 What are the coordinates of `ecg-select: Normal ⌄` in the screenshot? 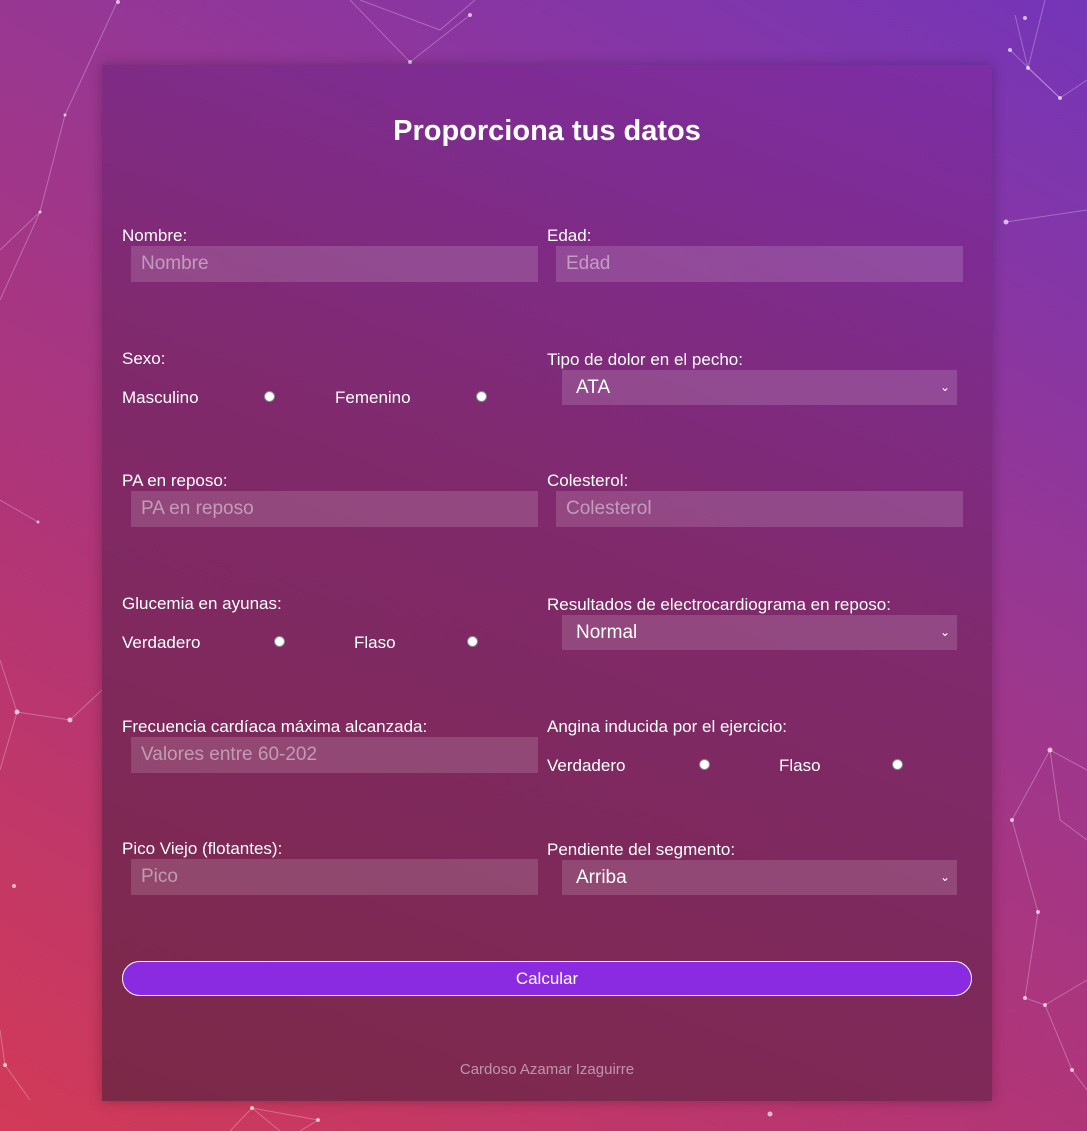 It's located at (759, 632).